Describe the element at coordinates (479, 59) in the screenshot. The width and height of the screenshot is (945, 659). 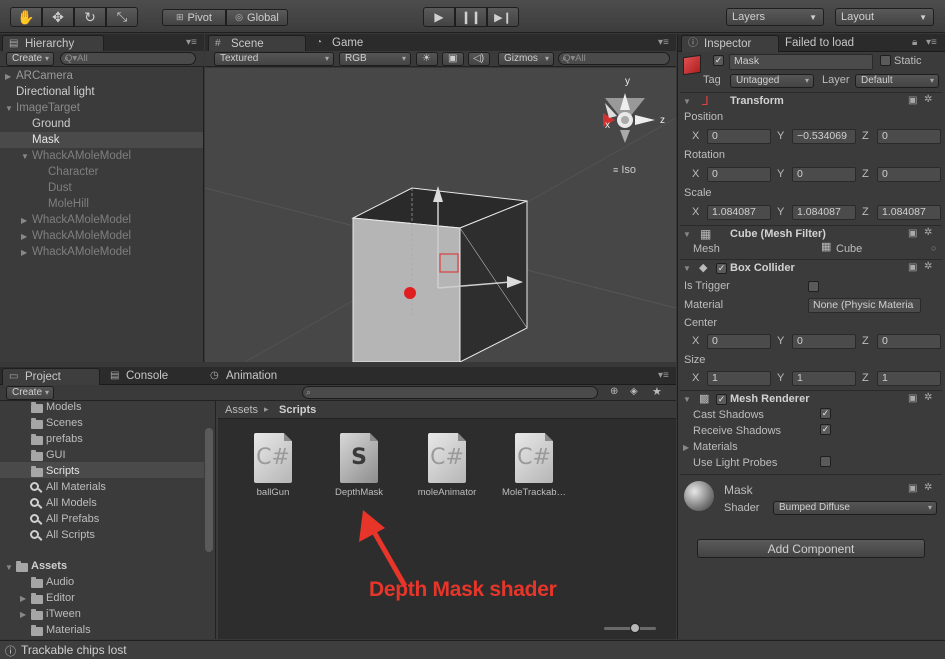
I see `audio-toggle: ◁)` at that location.